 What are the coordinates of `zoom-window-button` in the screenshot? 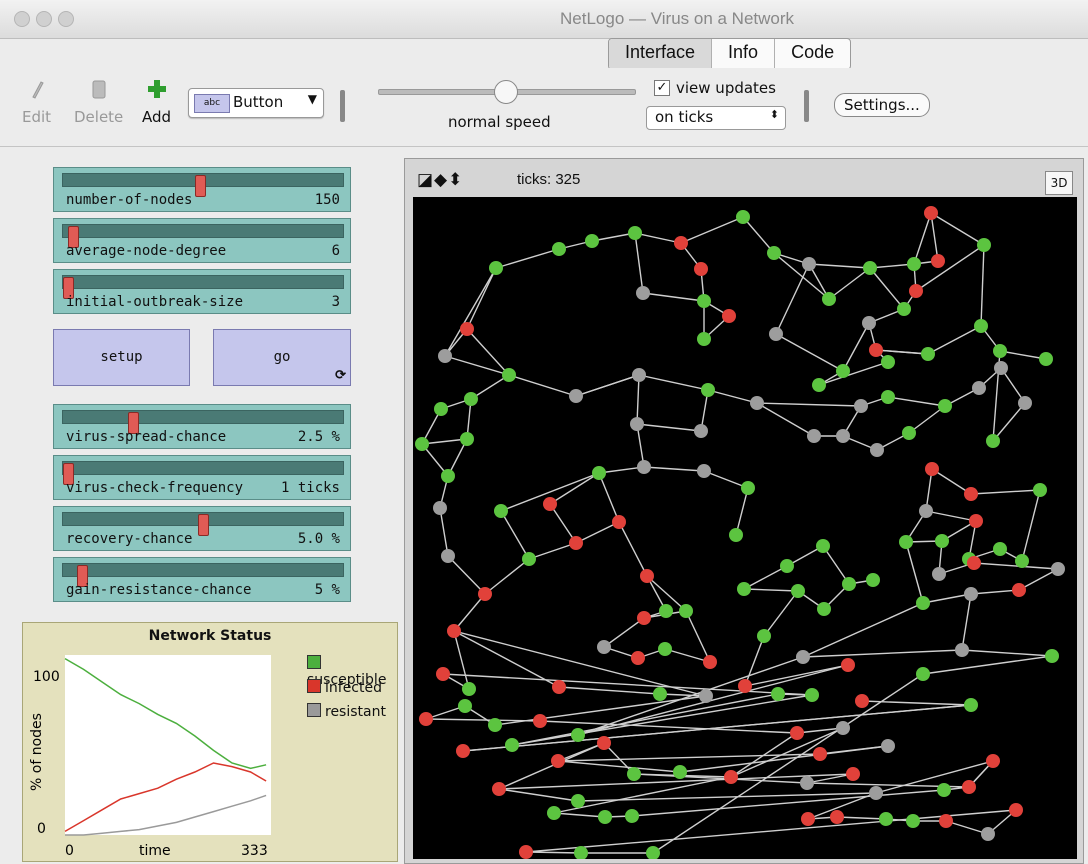 It's located at (66, 19).